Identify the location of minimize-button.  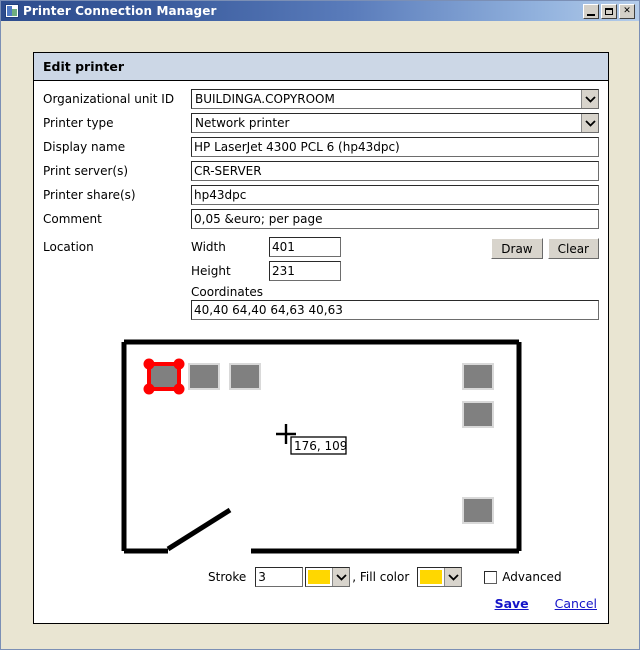
(591, 11).